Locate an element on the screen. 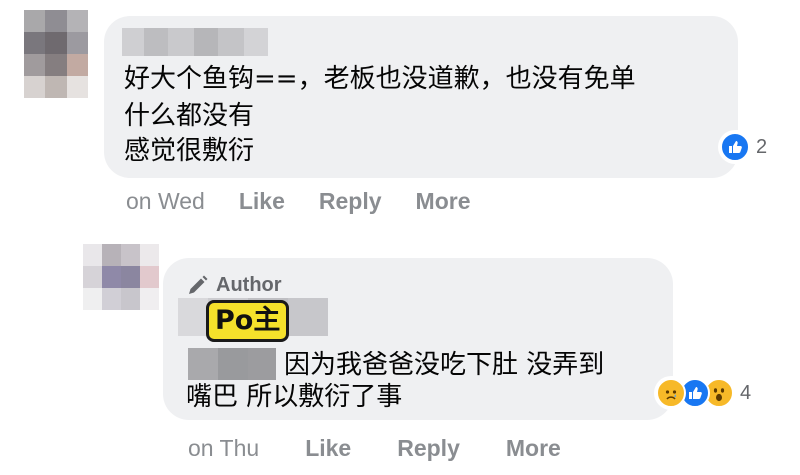 Image resolution: width=800 pixels, height=475 pixels. comment-text-line: 什么都没有 is located at coordinates (189, 116).